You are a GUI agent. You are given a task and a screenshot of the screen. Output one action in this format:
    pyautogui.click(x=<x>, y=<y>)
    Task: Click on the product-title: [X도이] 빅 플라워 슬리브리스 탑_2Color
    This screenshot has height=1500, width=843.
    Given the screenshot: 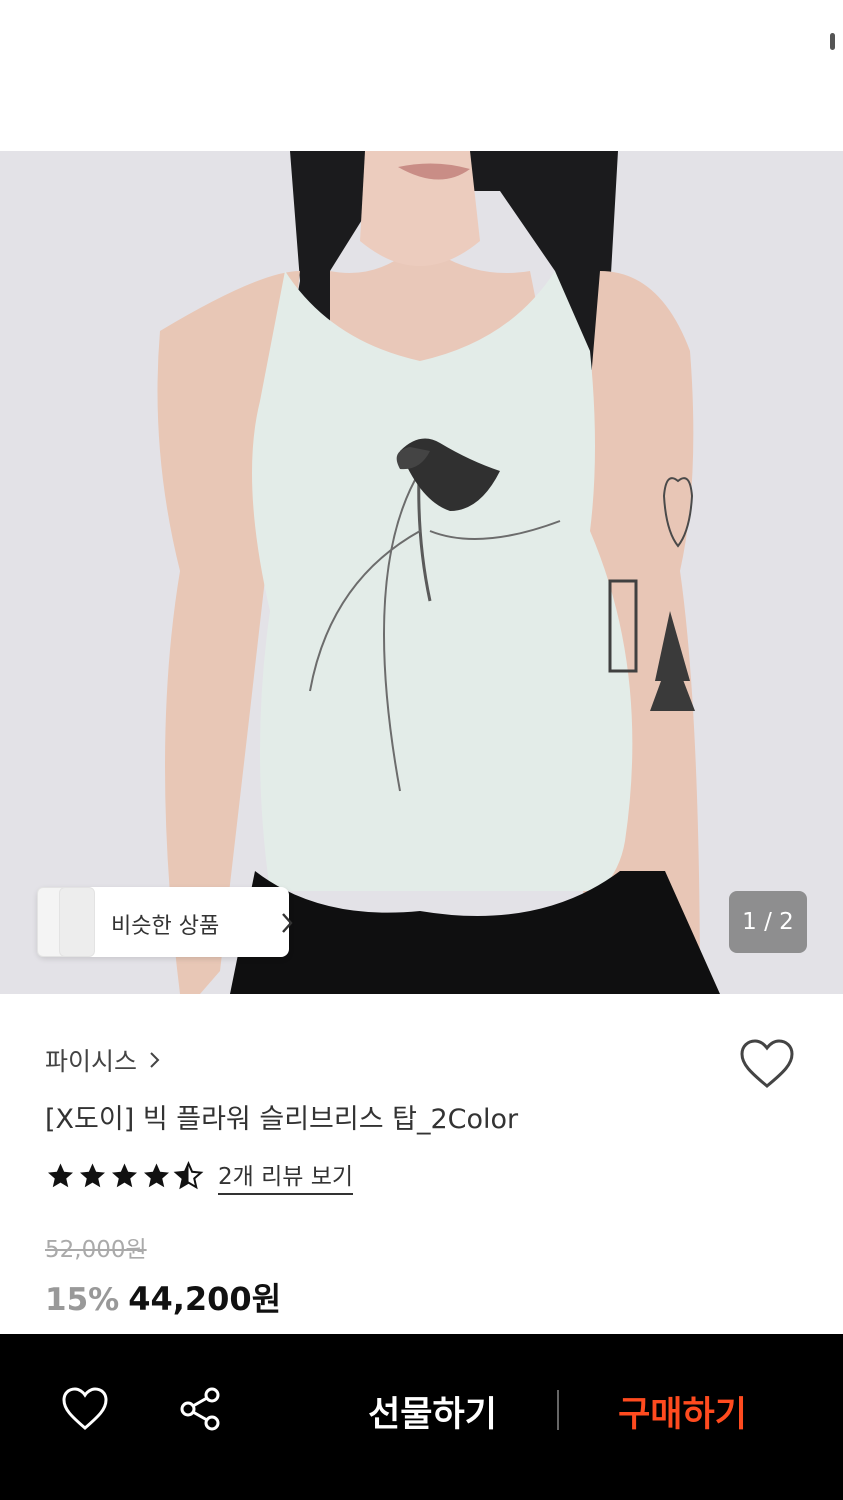 What is the action you would take?
    pyautogui.click(x=282, y=1119)
    